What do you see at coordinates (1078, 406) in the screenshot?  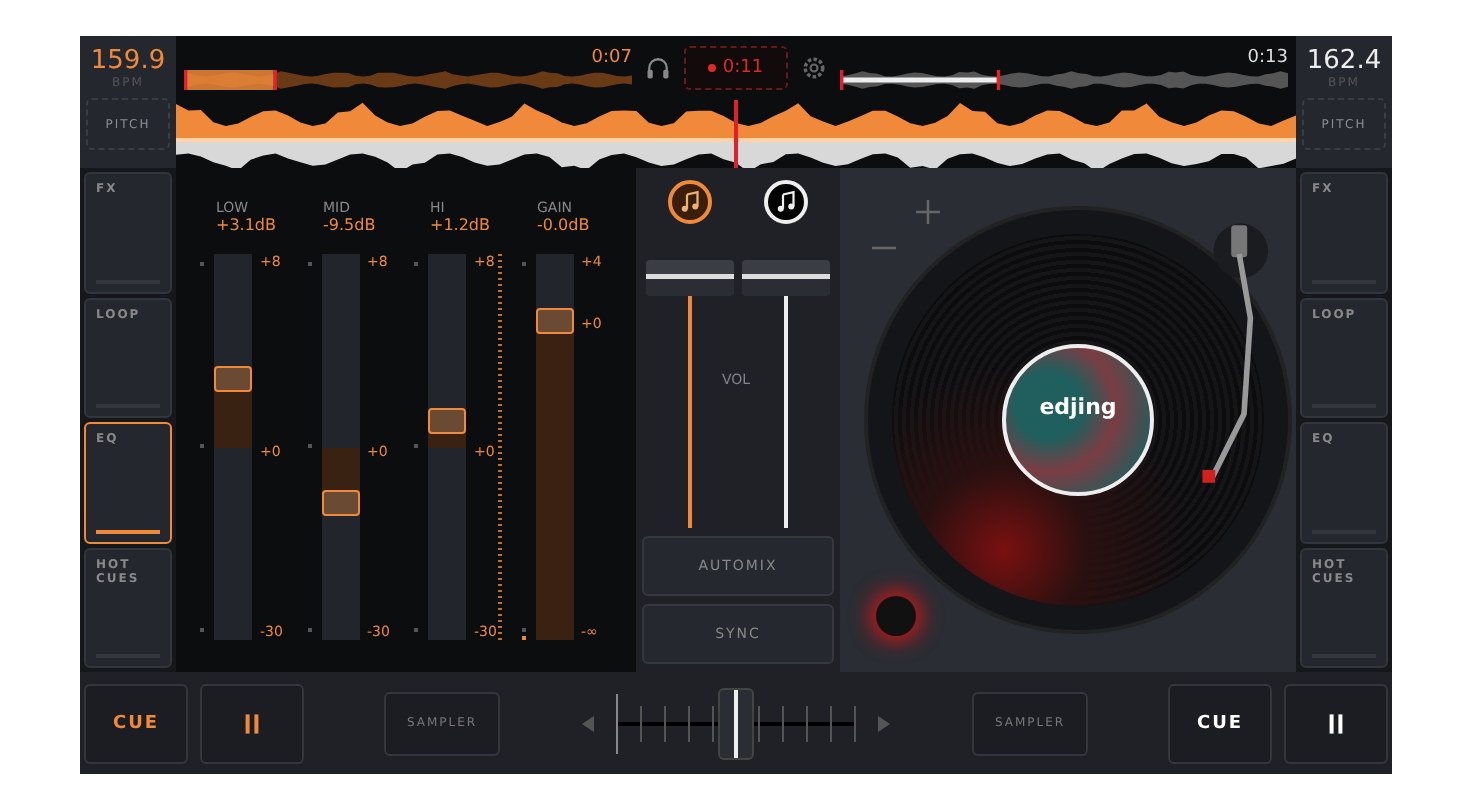 I see `record-logo: edjing` at bounding box center [1078, 406].